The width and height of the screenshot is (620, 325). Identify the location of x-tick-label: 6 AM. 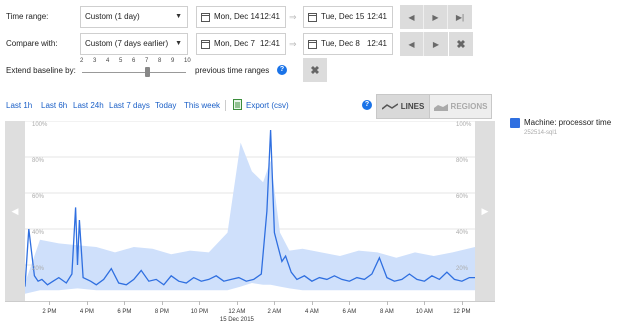
(349, 312).